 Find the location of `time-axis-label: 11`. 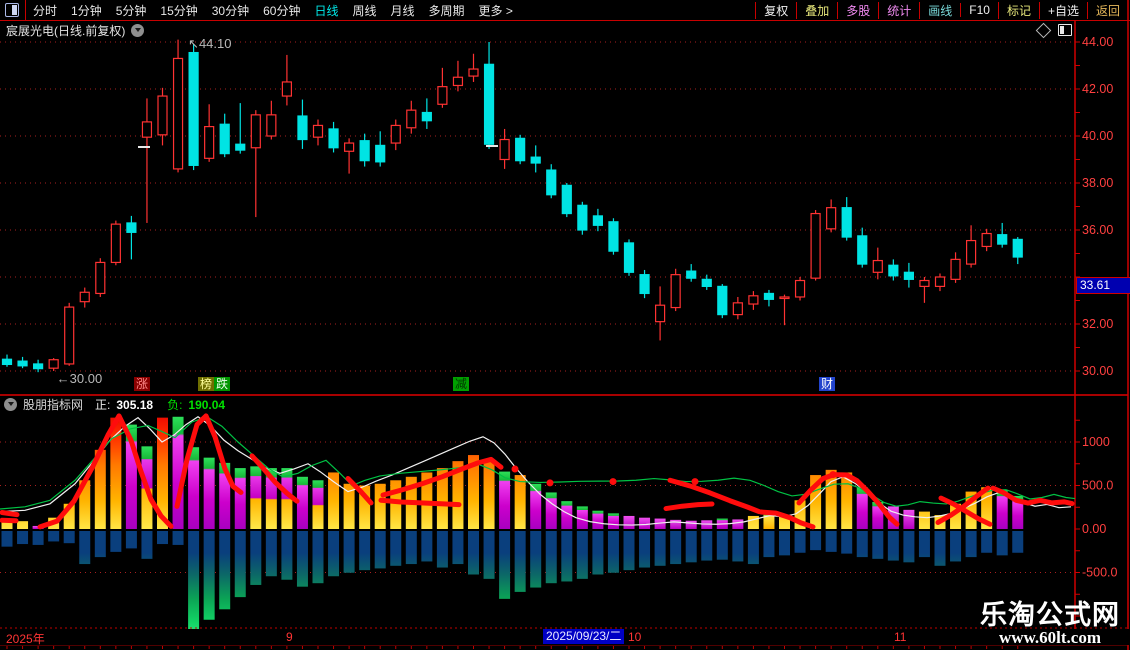

time-axis-label: 11 is located at coordinates (900, 637).